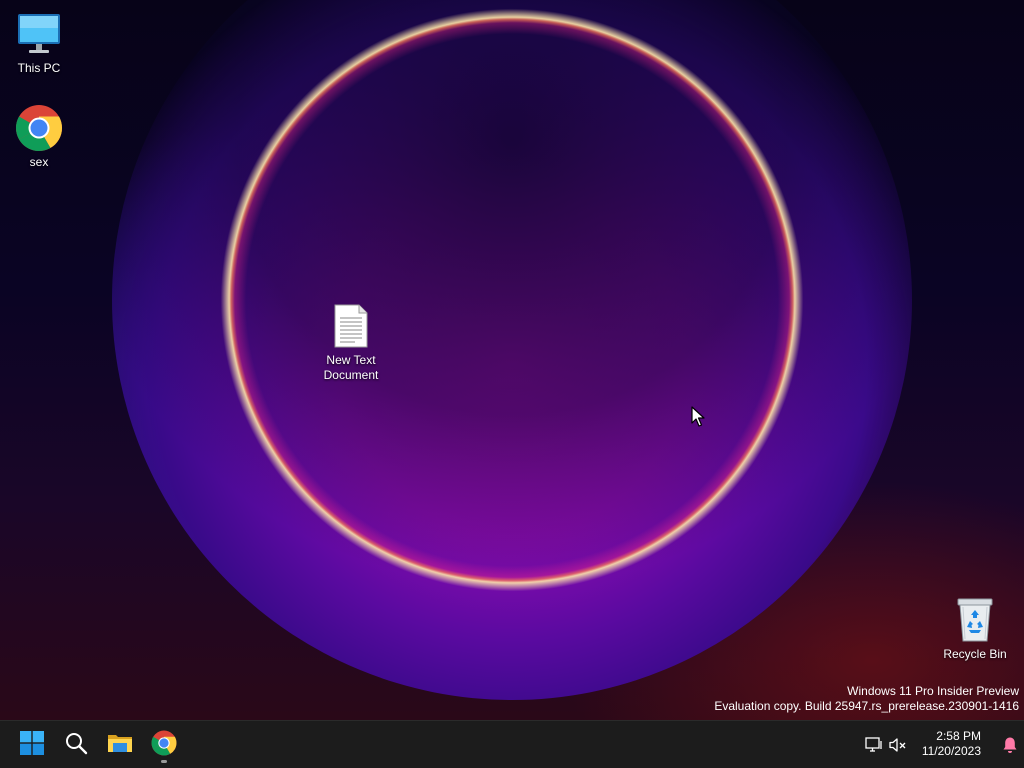 The height and width of the screenshot is (768, 1024). I want to click on watermark-line-edition: Windows 11 Pro Insider Preview, so click(933, 691).